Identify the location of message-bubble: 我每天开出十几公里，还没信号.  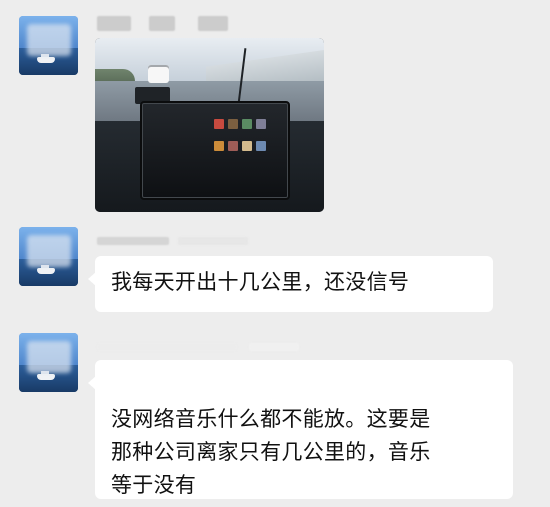
(290, 284).